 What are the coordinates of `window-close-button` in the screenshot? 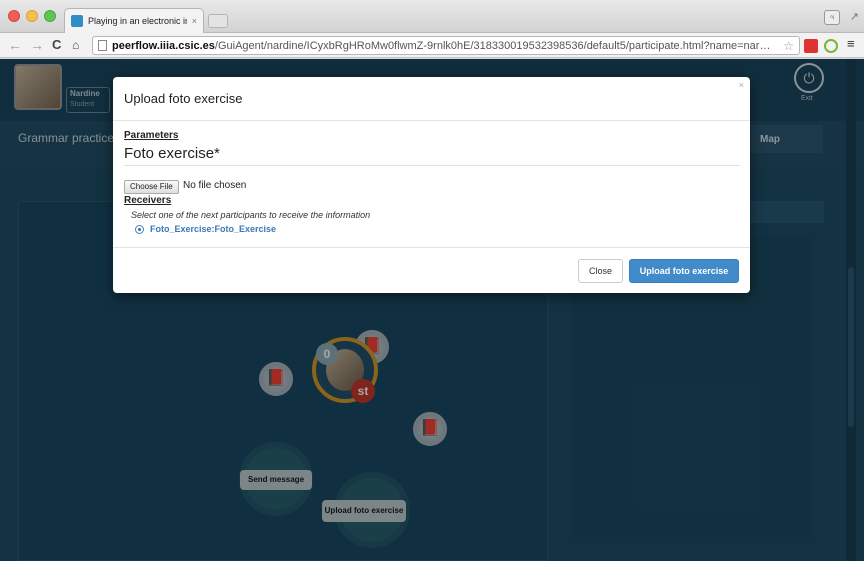 It's located at (14, 16).